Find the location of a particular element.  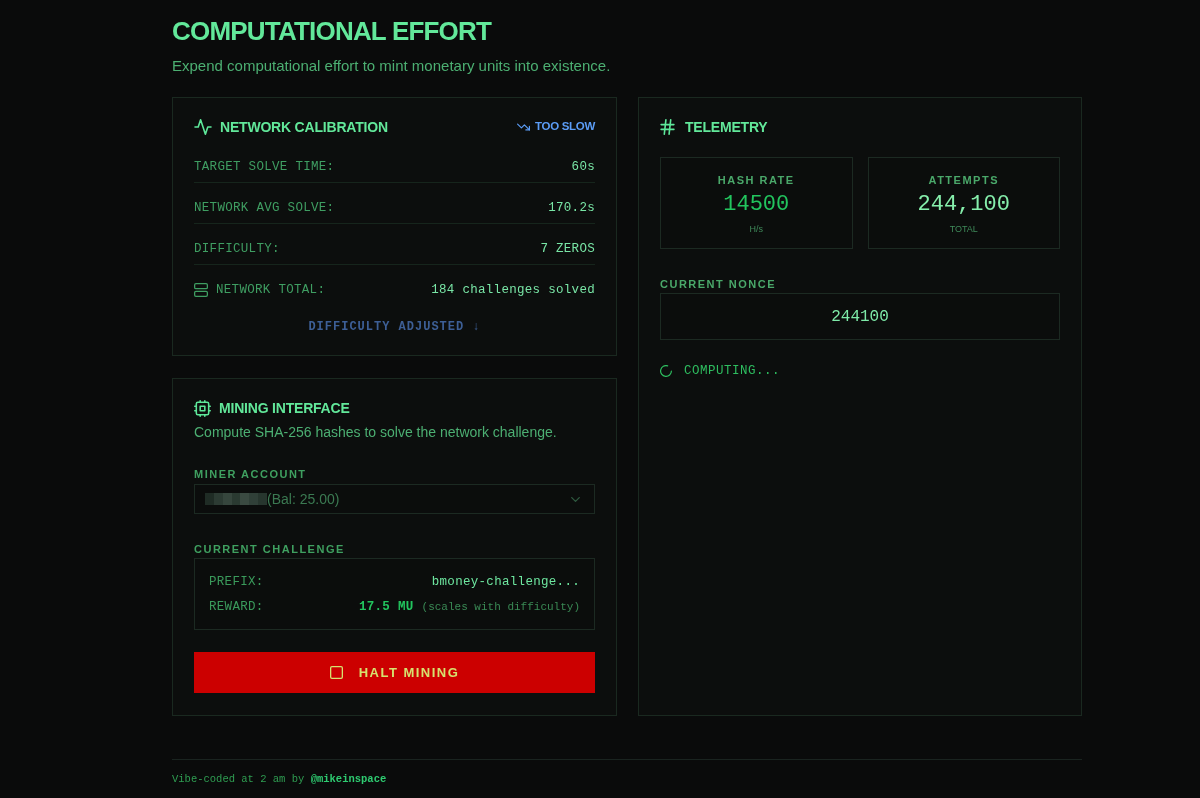

redacted-block is located at coordinates (236, 499).